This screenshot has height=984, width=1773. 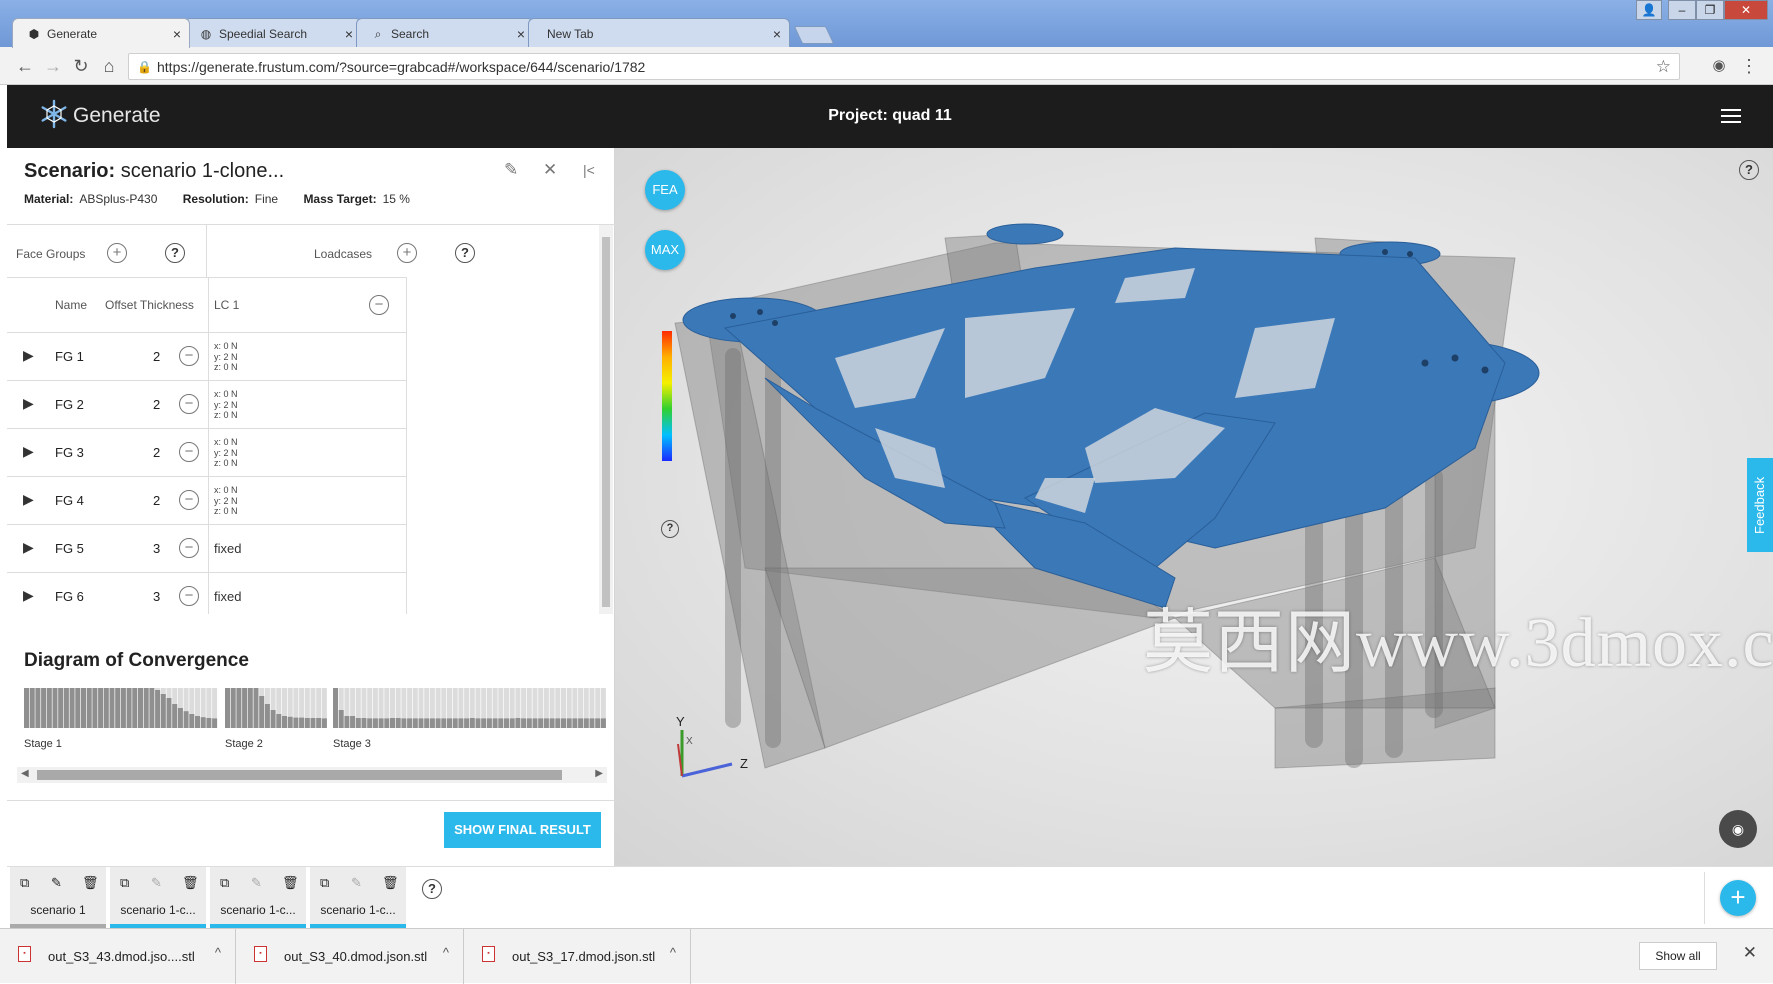 What do you see at coordinates (109, 66) in the screenshot?
I see `home-icon: ⌂` at bounding box center [109, 66].